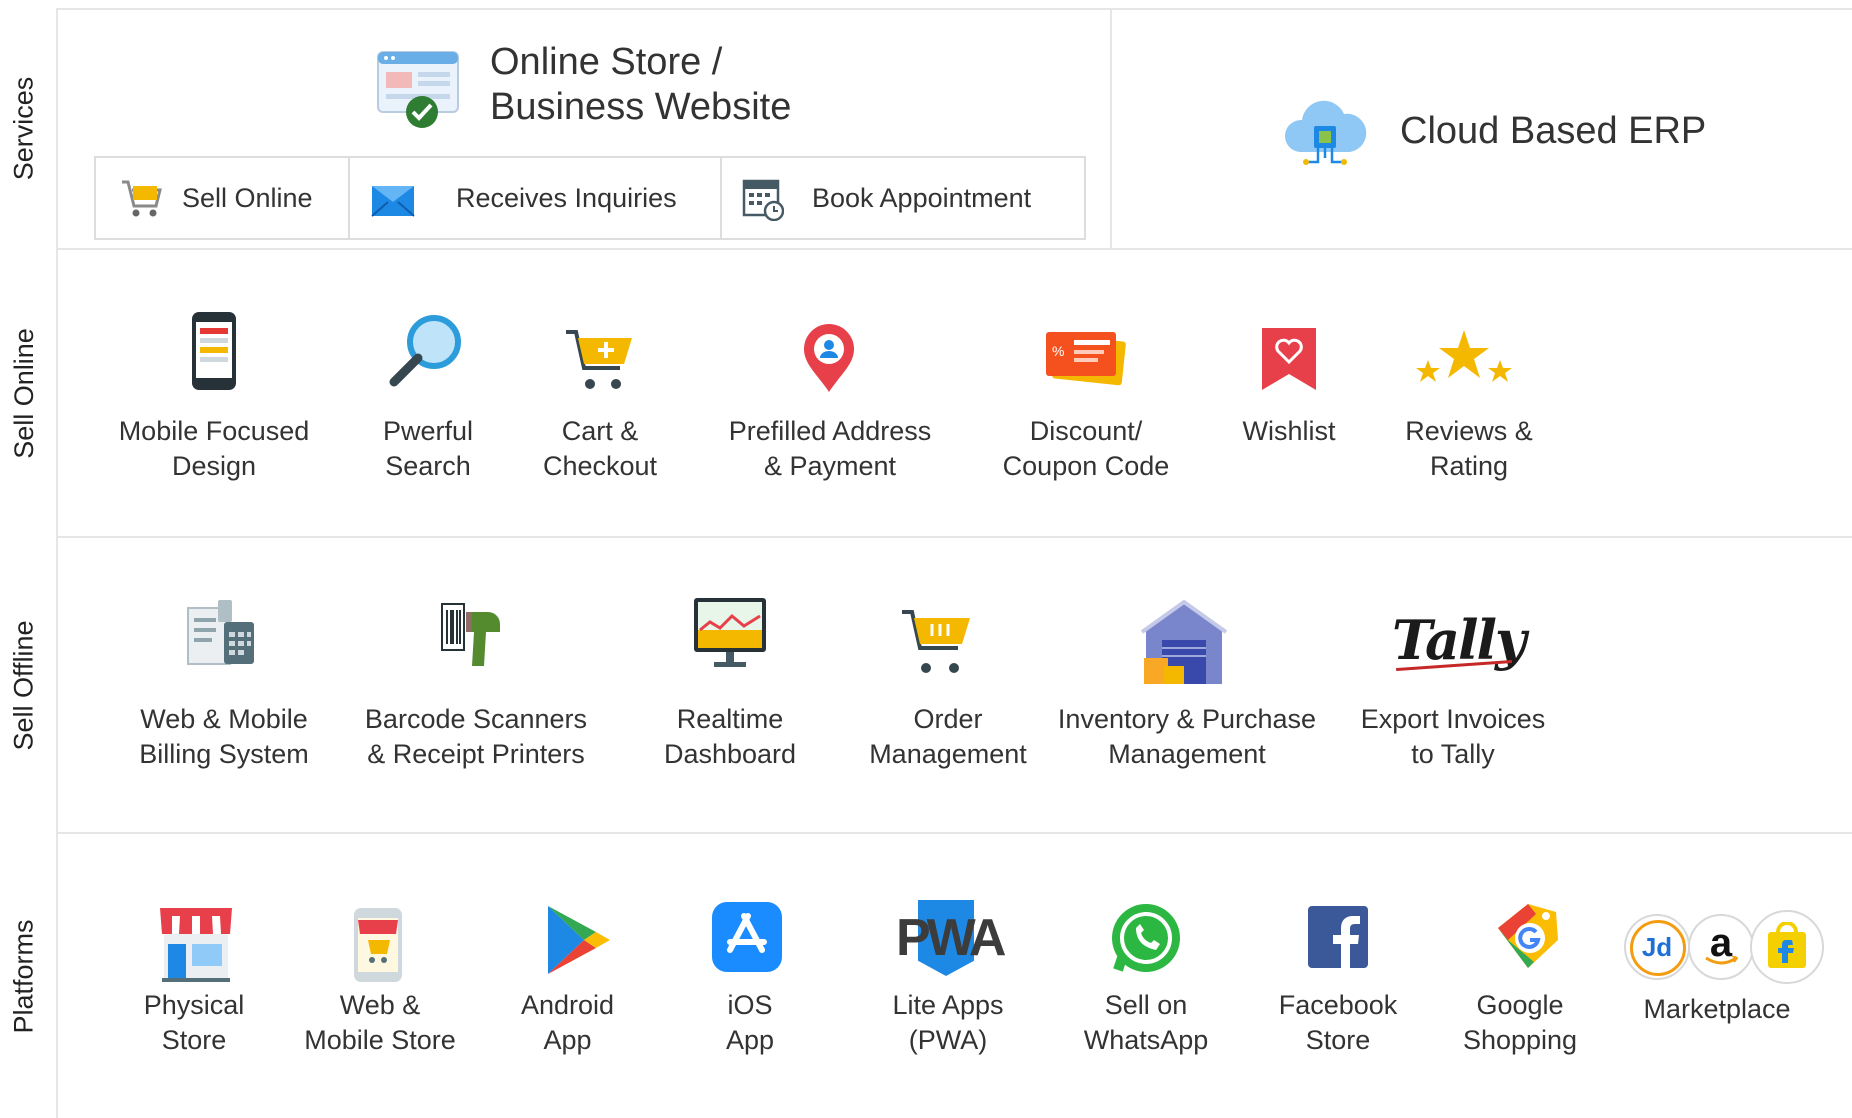  Describe the element at coordinates (224, 736) in the screenshot. I see `feature-billing-system: Web & Mobile Billing System` at that location.